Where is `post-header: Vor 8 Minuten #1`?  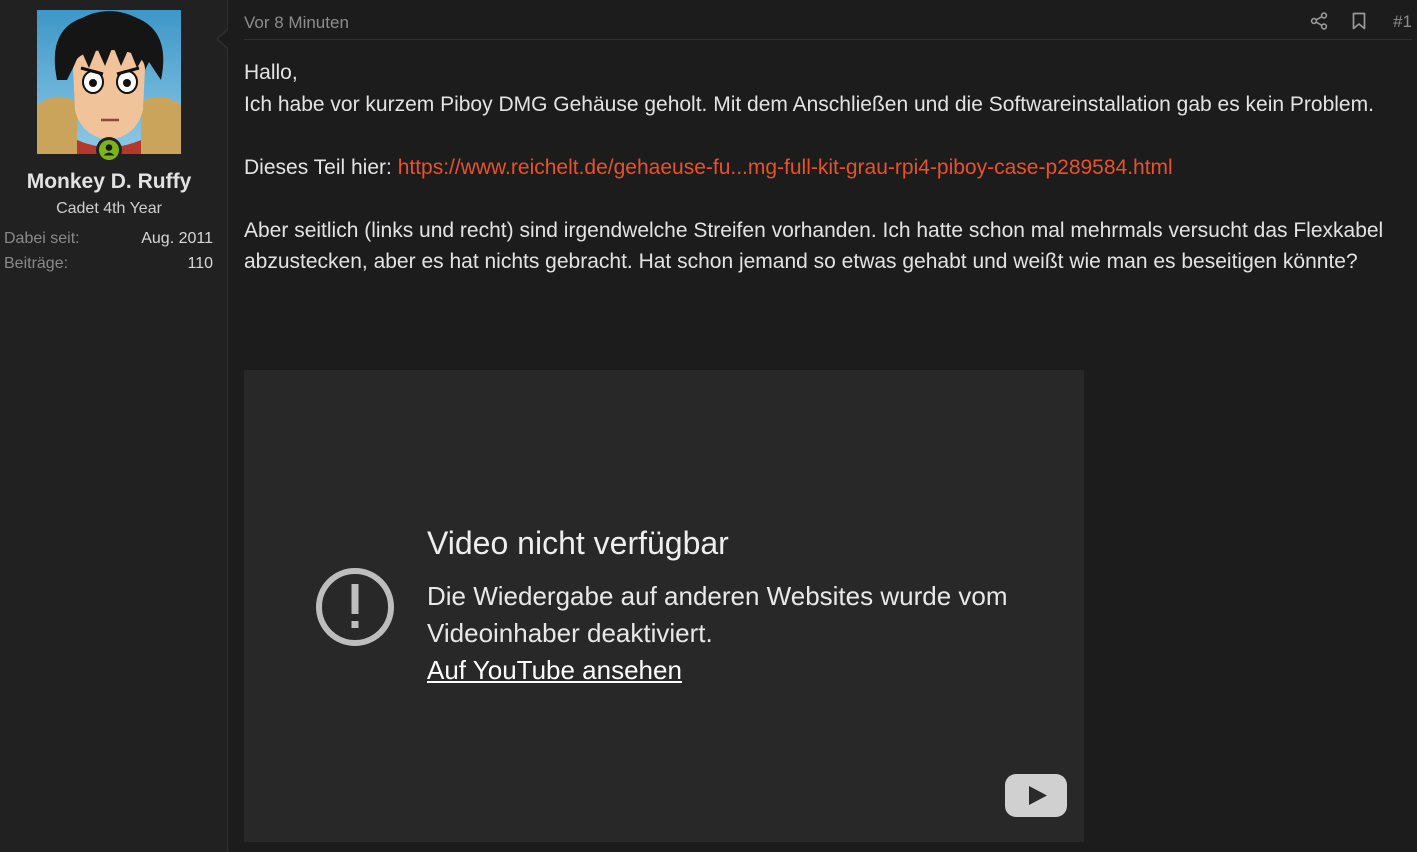 post-header: Vor 8 Minuten #1 is located at coordinates (828, 20).